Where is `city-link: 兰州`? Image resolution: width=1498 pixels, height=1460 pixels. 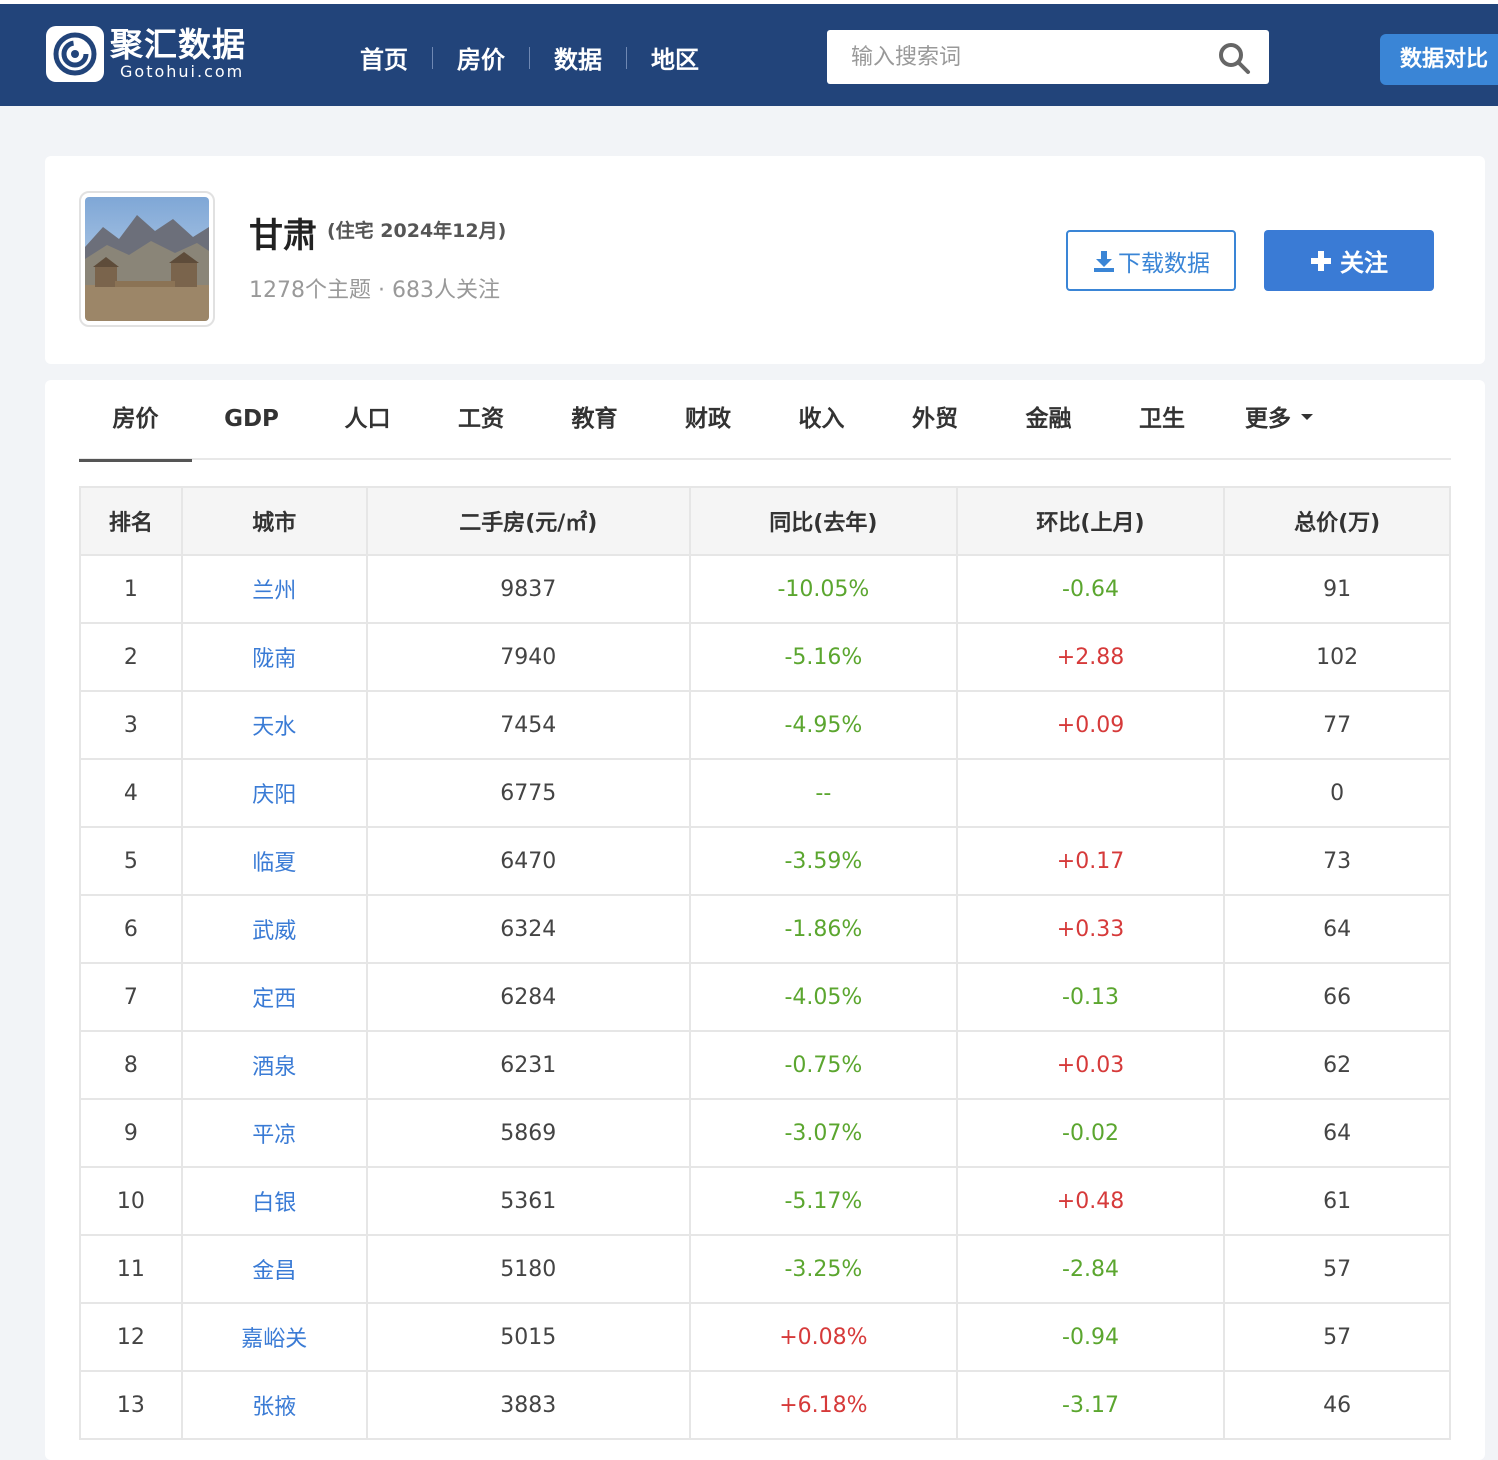
city-link: 兰州 is located at coordinates (274, 591).